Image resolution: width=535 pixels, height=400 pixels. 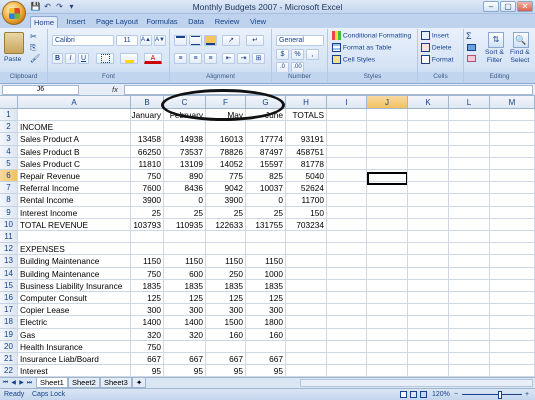 What do you see at coordinates (14, 43) in the screenshot?
I see `paste-icon` at bounding box center [14, 43].